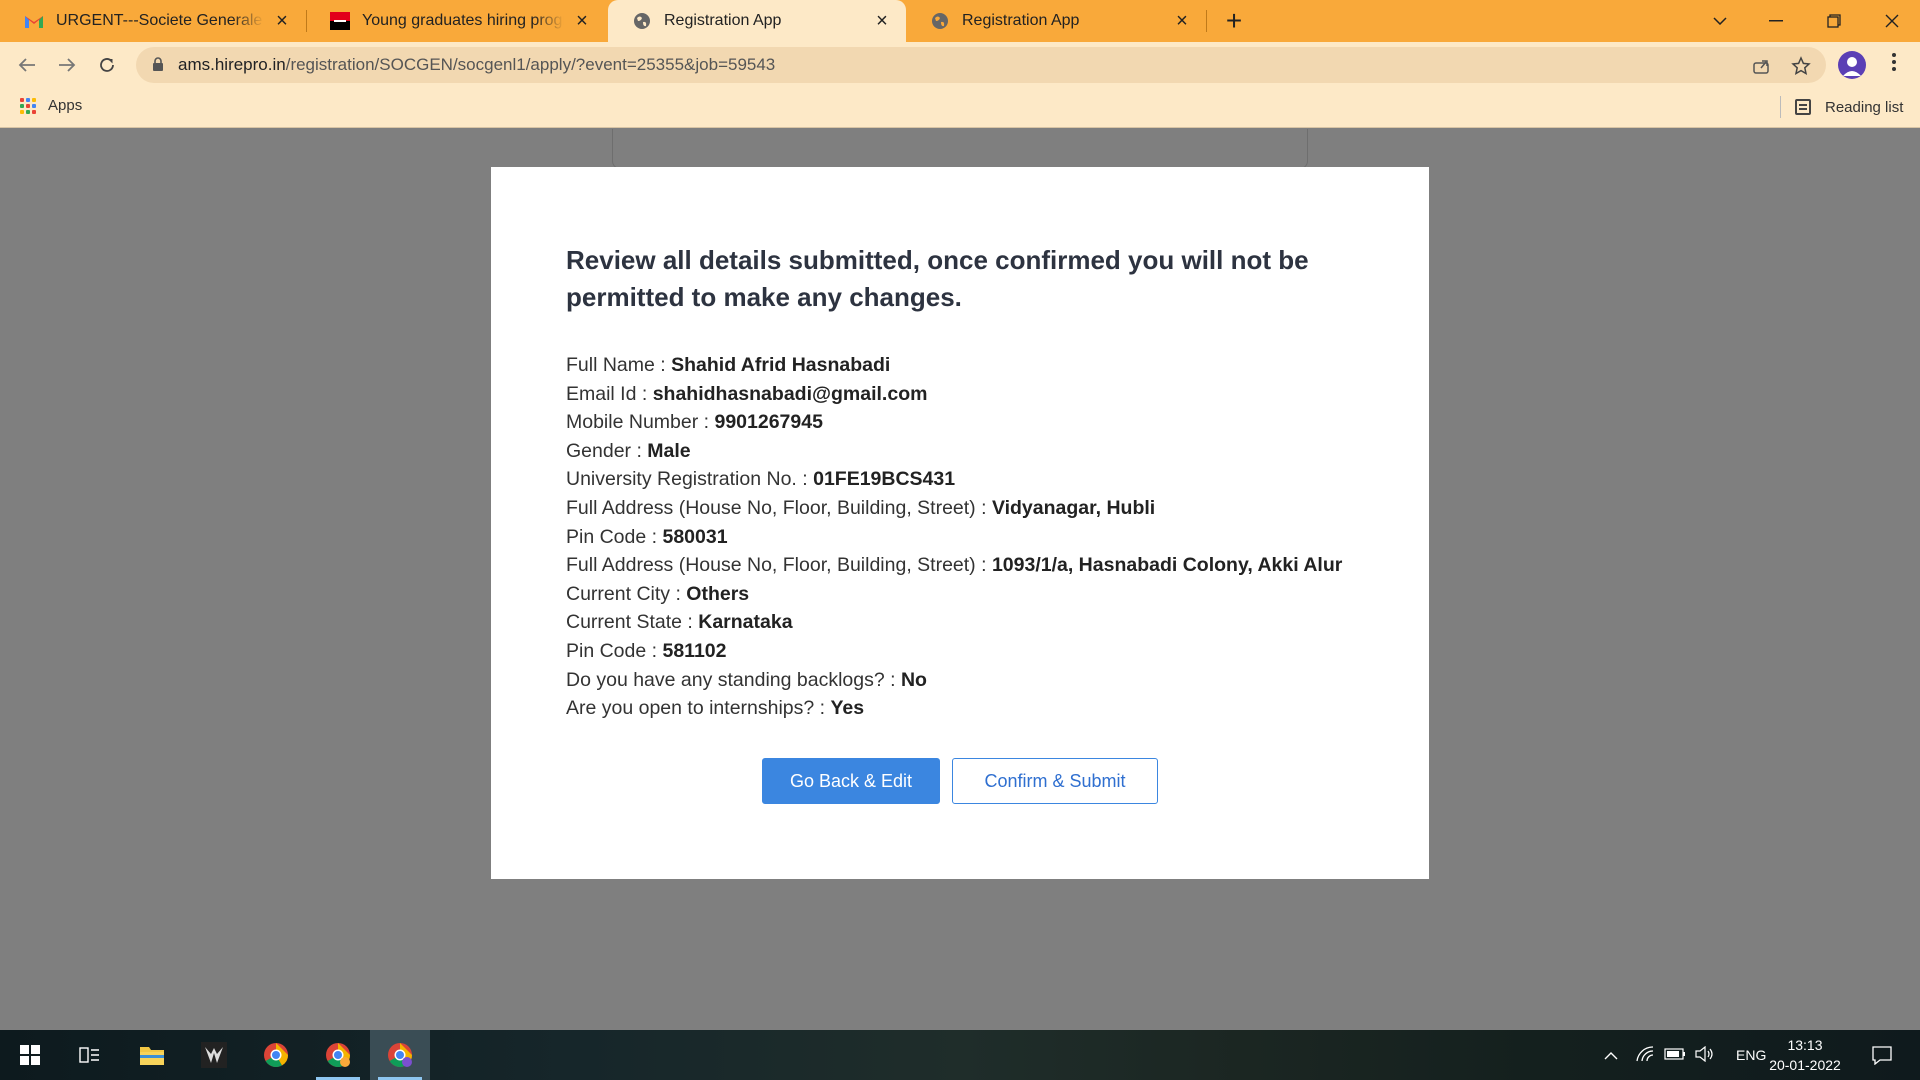 The width and height of the screenshot is (1920, 1080). I want to click on windows-logo-icon, so click(30, 1055).